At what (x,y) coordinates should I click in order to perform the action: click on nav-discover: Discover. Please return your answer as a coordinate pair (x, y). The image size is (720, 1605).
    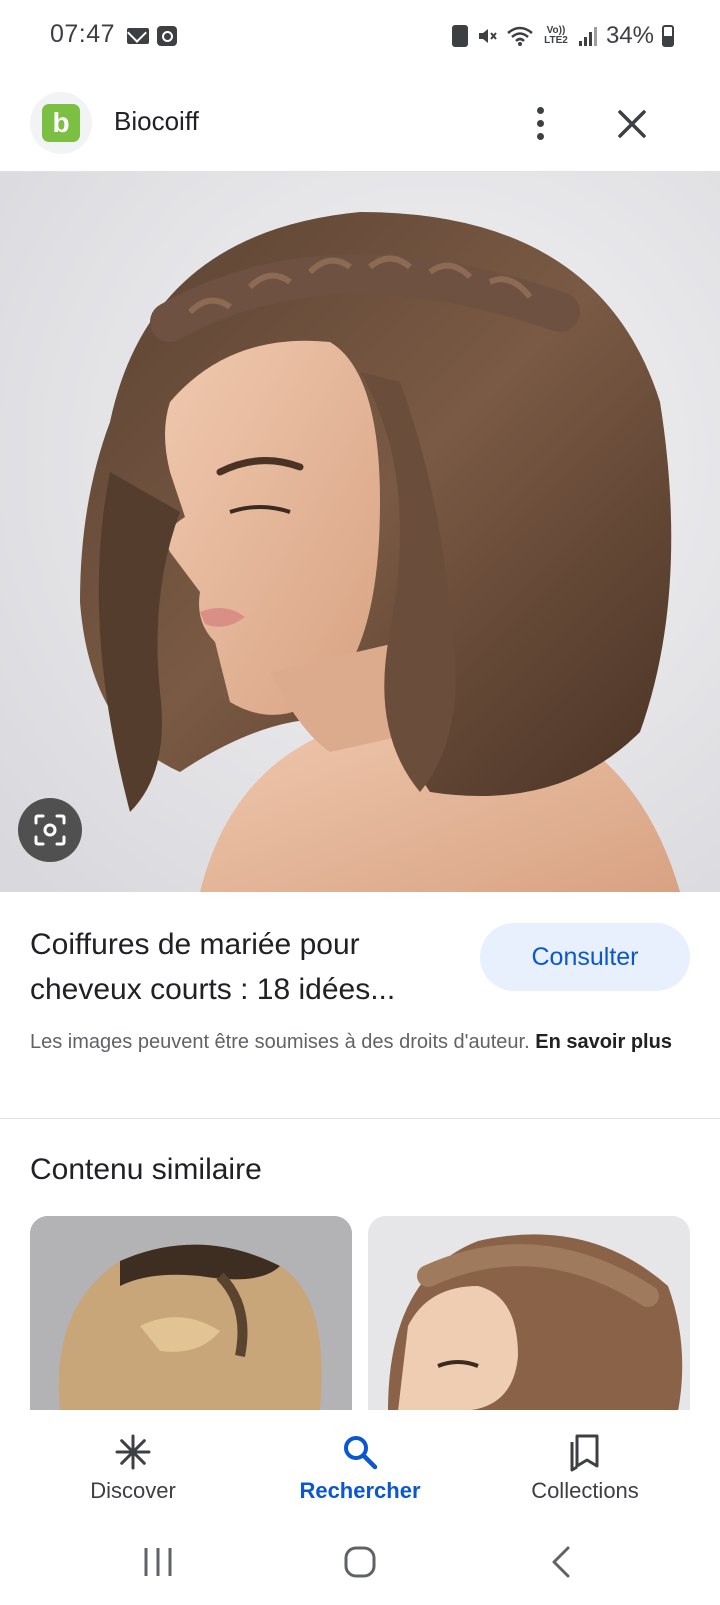
    Looking at the image, I should click on (133, 1468).